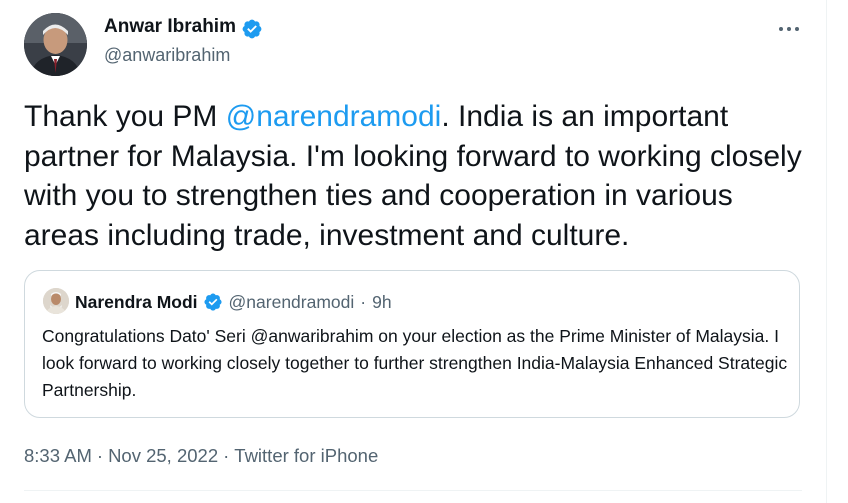 Image resolution: width=848 pixels, height=503 pixels. I want to click on more-options-icon, so click(789, 29).